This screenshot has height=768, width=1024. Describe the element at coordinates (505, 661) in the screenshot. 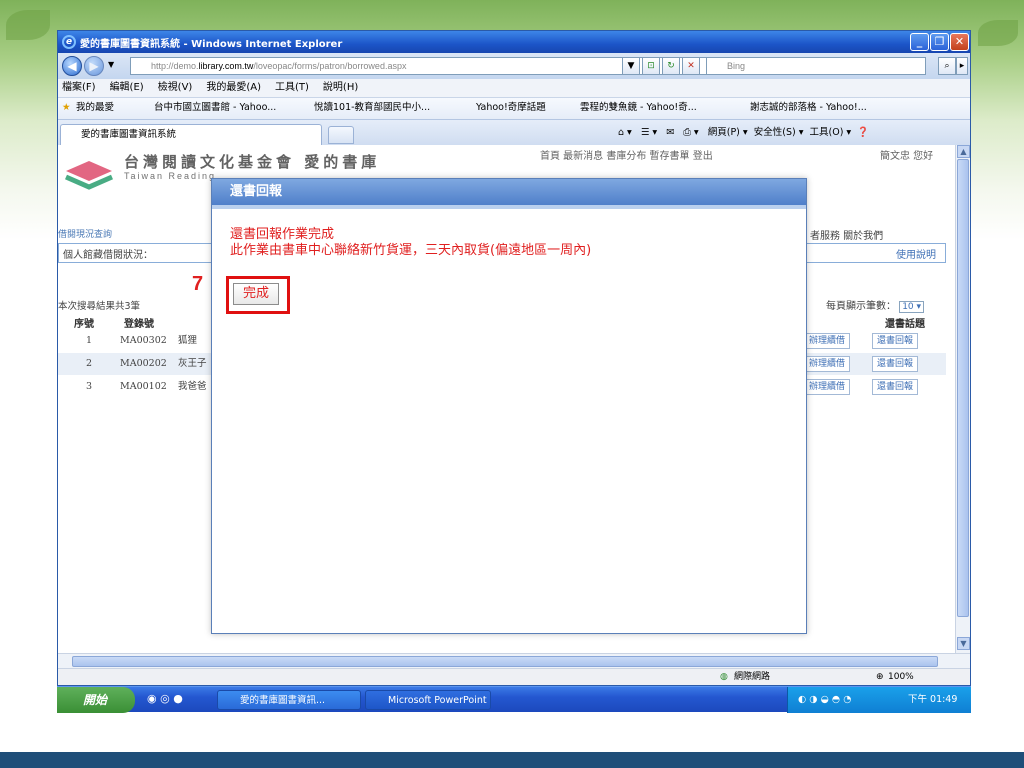

I see `hscroll-thumb` at that location.